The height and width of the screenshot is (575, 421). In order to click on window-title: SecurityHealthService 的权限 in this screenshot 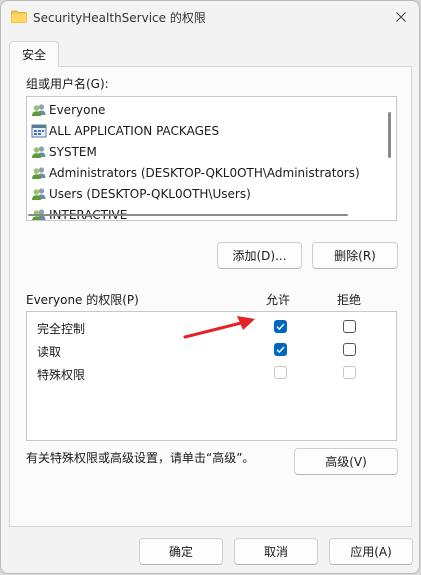, I will do `click(119, 18)`.